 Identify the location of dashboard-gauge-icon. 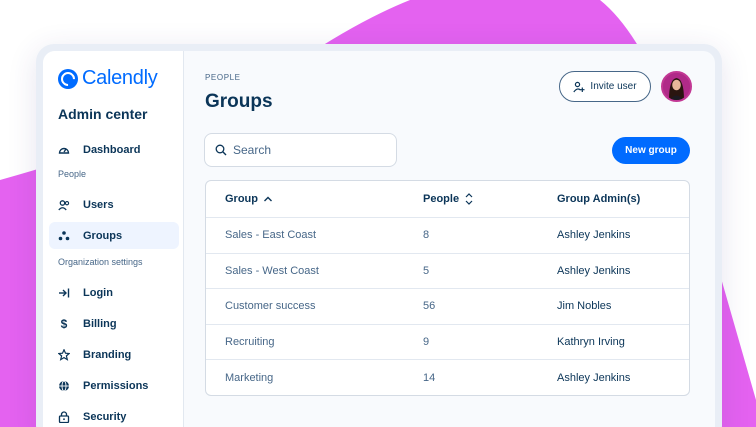
(64, 150).